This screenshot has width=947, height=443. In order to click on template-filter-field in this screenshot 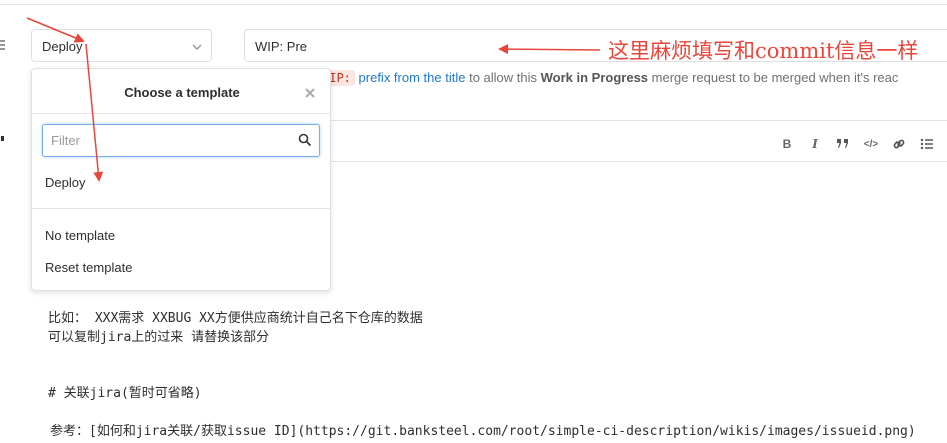, I will do `click(181, 140)`.